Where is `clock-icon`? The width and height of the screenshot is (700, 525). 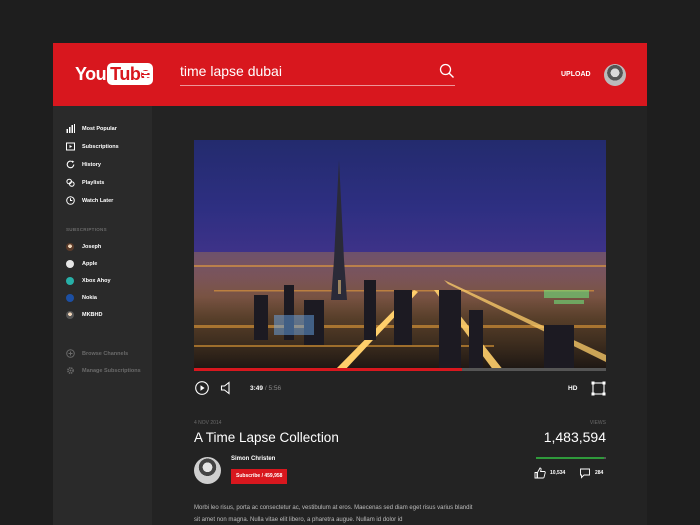 clock-icon is located at coordinates (70, 200).